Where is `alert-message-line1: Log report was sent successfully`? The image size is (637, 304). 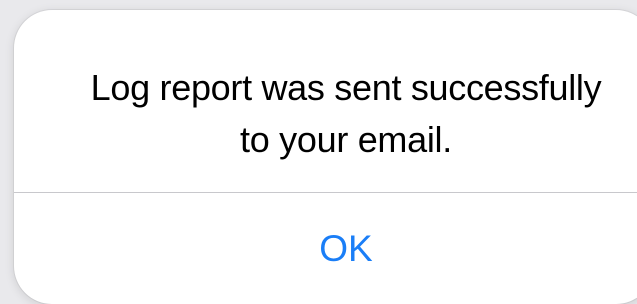 alert-message-line1: Log report was sent successfully is located at coordinates (346, 87).